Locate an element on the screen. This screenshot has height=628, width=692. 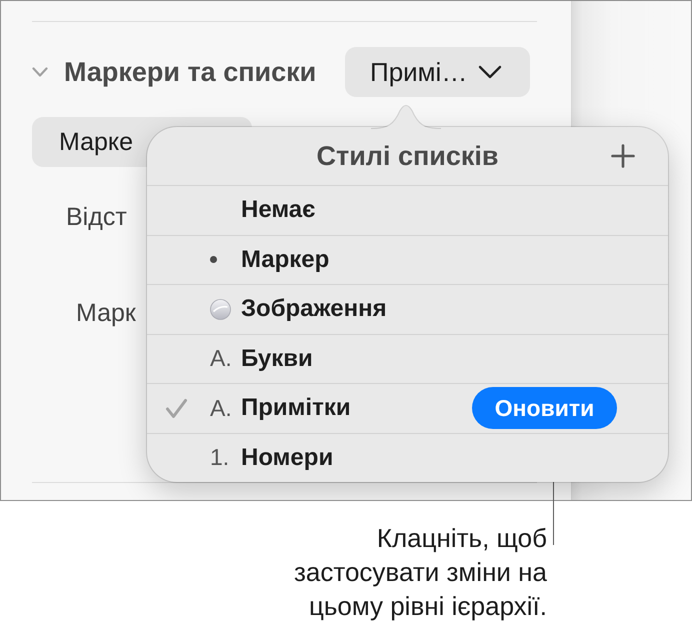
list-style-option: Номери is located at coordinates (287, 458).